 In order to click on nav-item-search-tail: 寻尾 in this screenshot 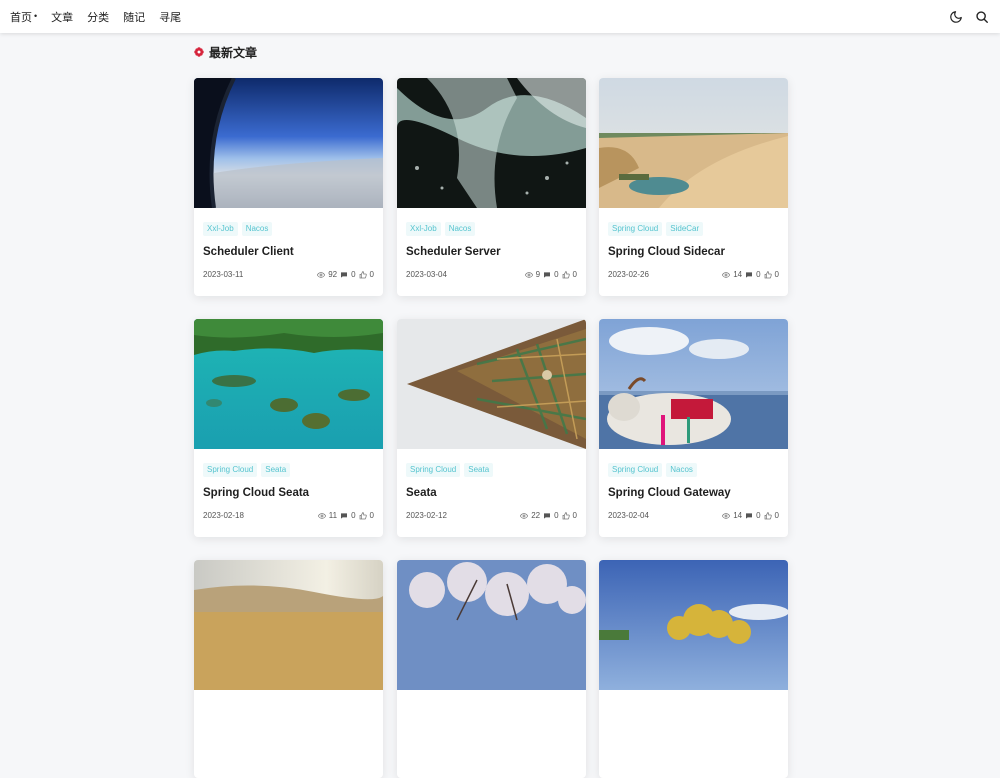, I will do `click(170, 17)`.